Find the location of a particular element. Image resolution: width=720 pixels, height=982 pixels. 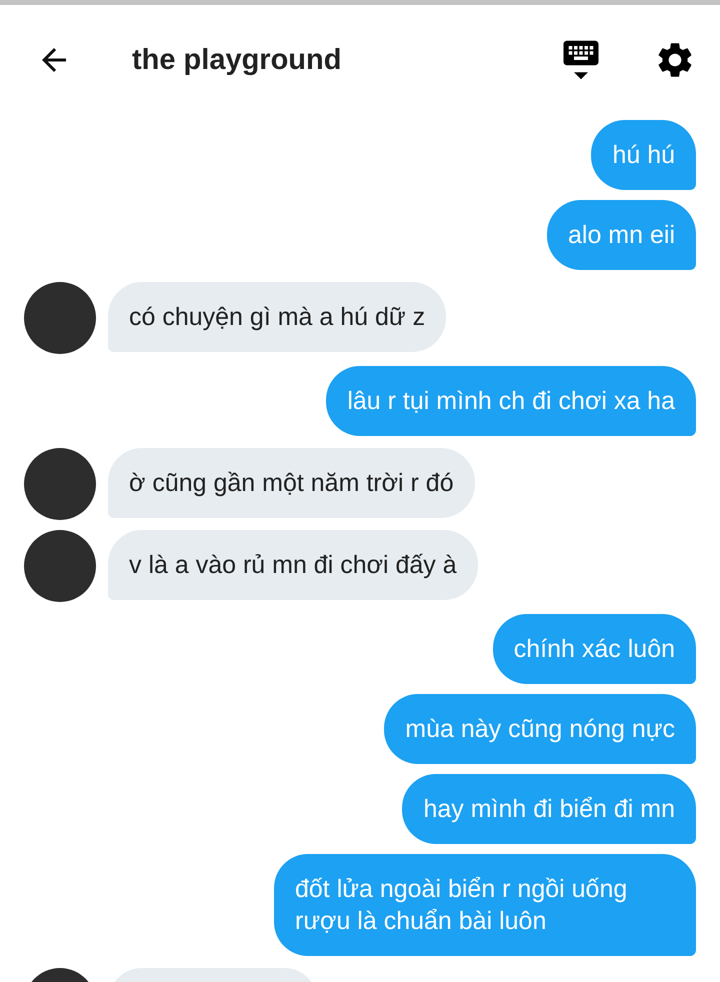

sent-message: hú hú is located at coordinates (643, 155).